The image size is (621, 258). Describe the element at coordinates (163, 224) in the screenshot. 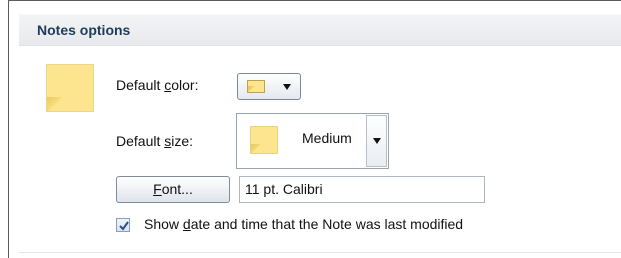

I see `show-date-time-label-prefix: Show` at that location.